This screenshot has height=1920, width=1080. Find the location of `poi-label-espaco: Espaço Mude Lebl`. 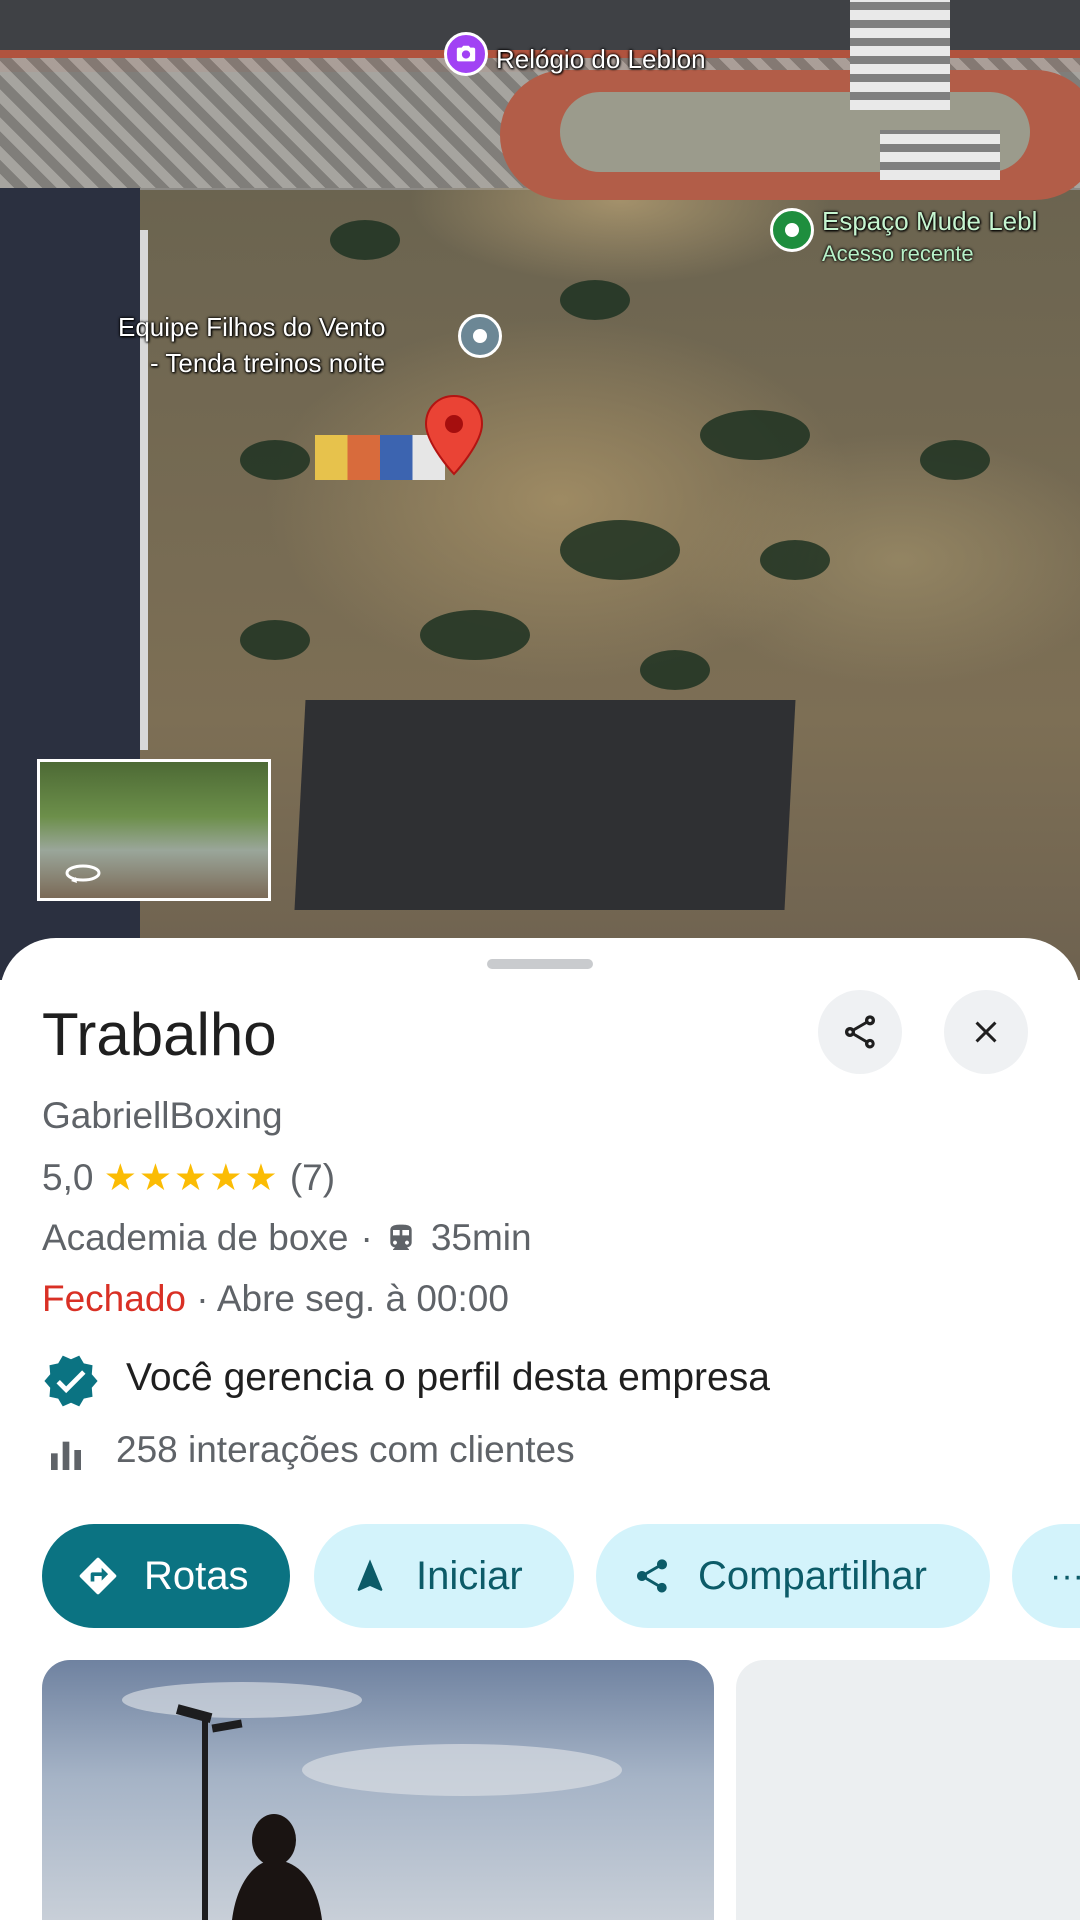

poi-label-espaco: Espaço Mude Lebl is located at coordinates (929, 221).